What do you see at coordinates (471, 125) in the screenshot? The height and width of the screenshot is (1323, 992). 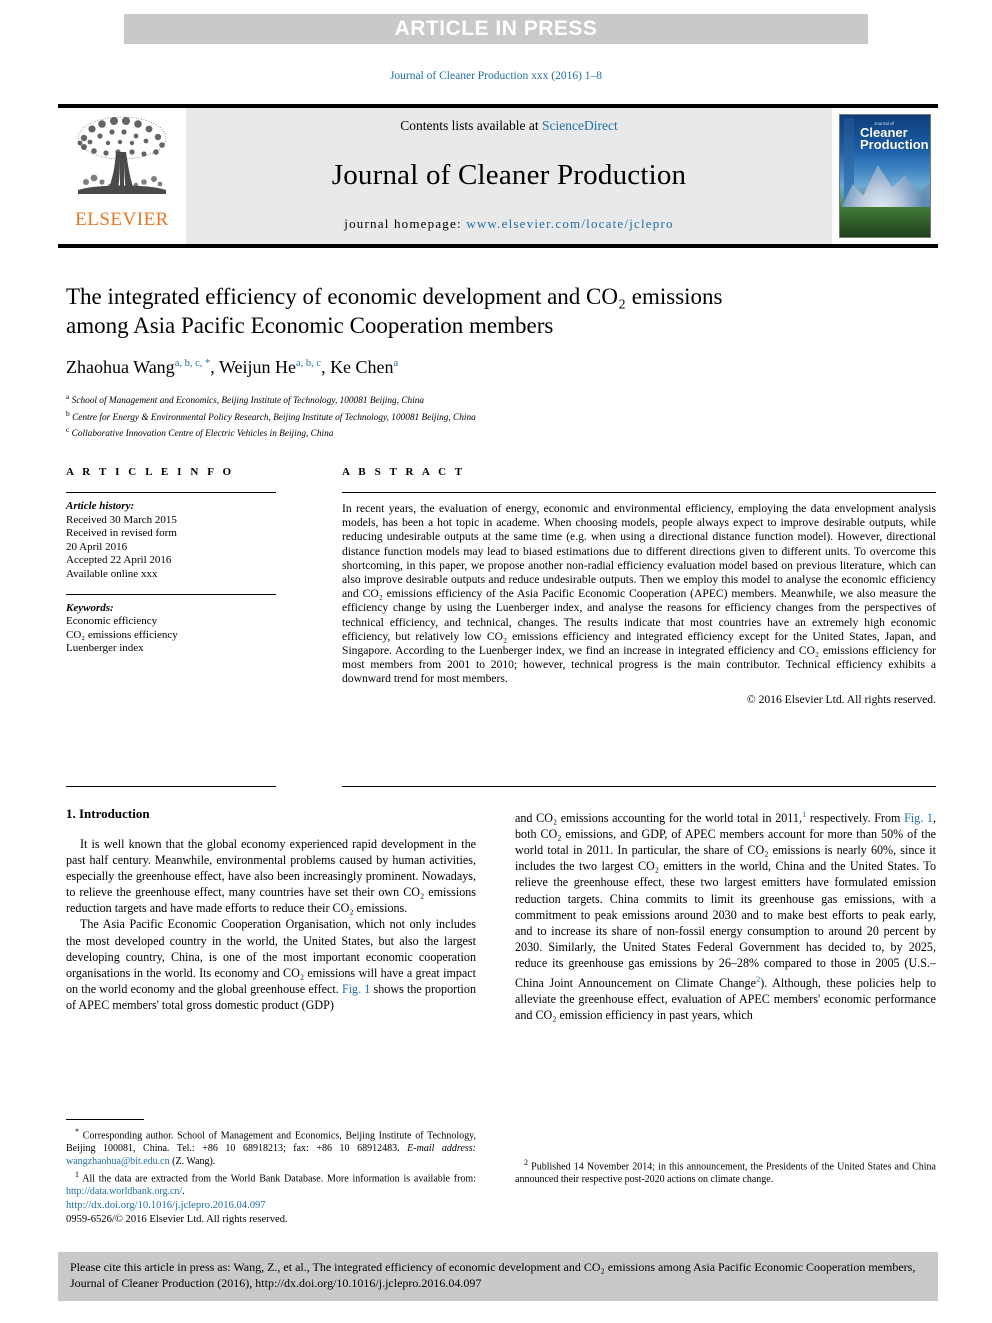 I see `contents-prefix: Contents lists available at` at bounding box center [471, 125].